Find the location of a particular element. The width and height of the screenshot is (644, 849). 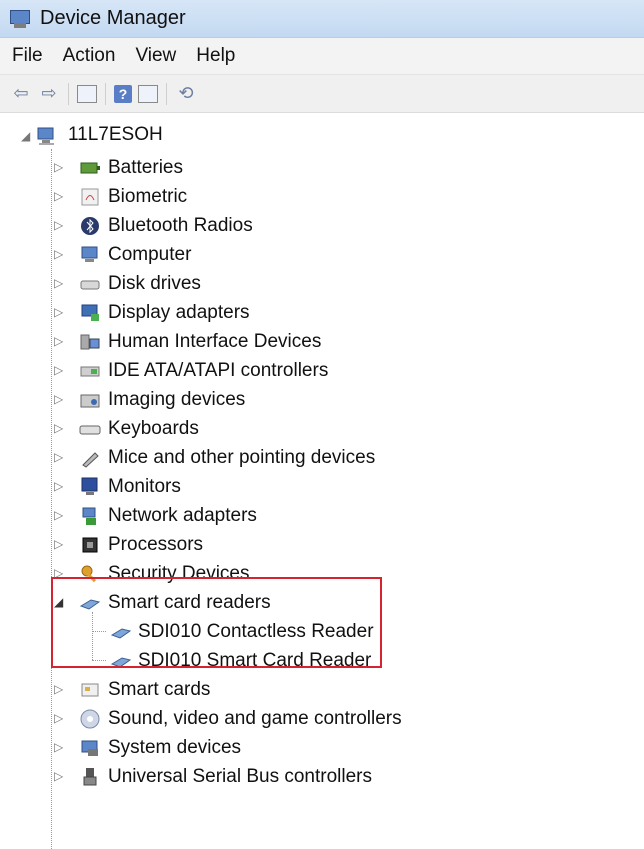

tree-root: ◢ 11L7ESOH is located at coordinates (322, 136).